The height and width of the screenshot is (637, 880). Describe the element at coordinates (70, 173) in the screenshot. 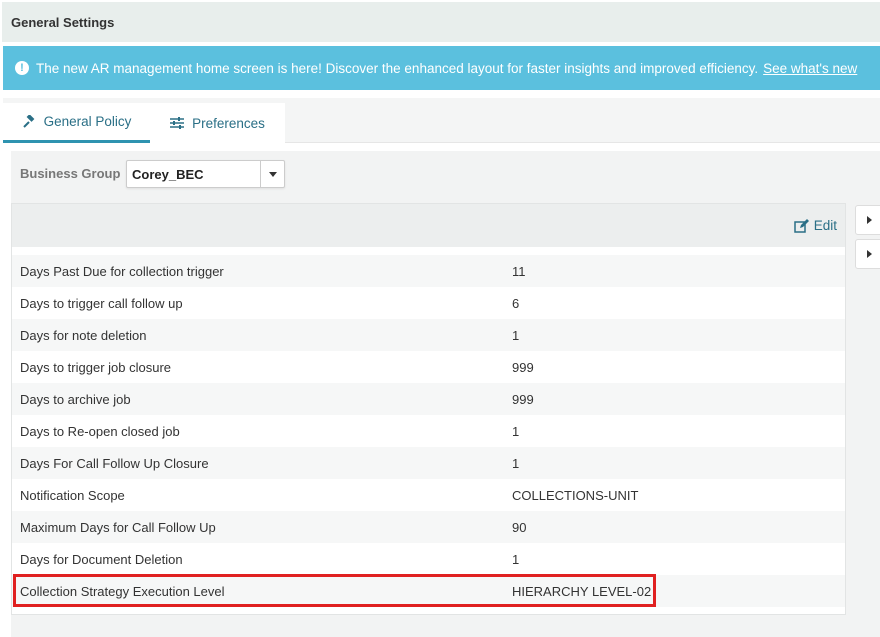

I see `business-group-label: Business Group` at that location.